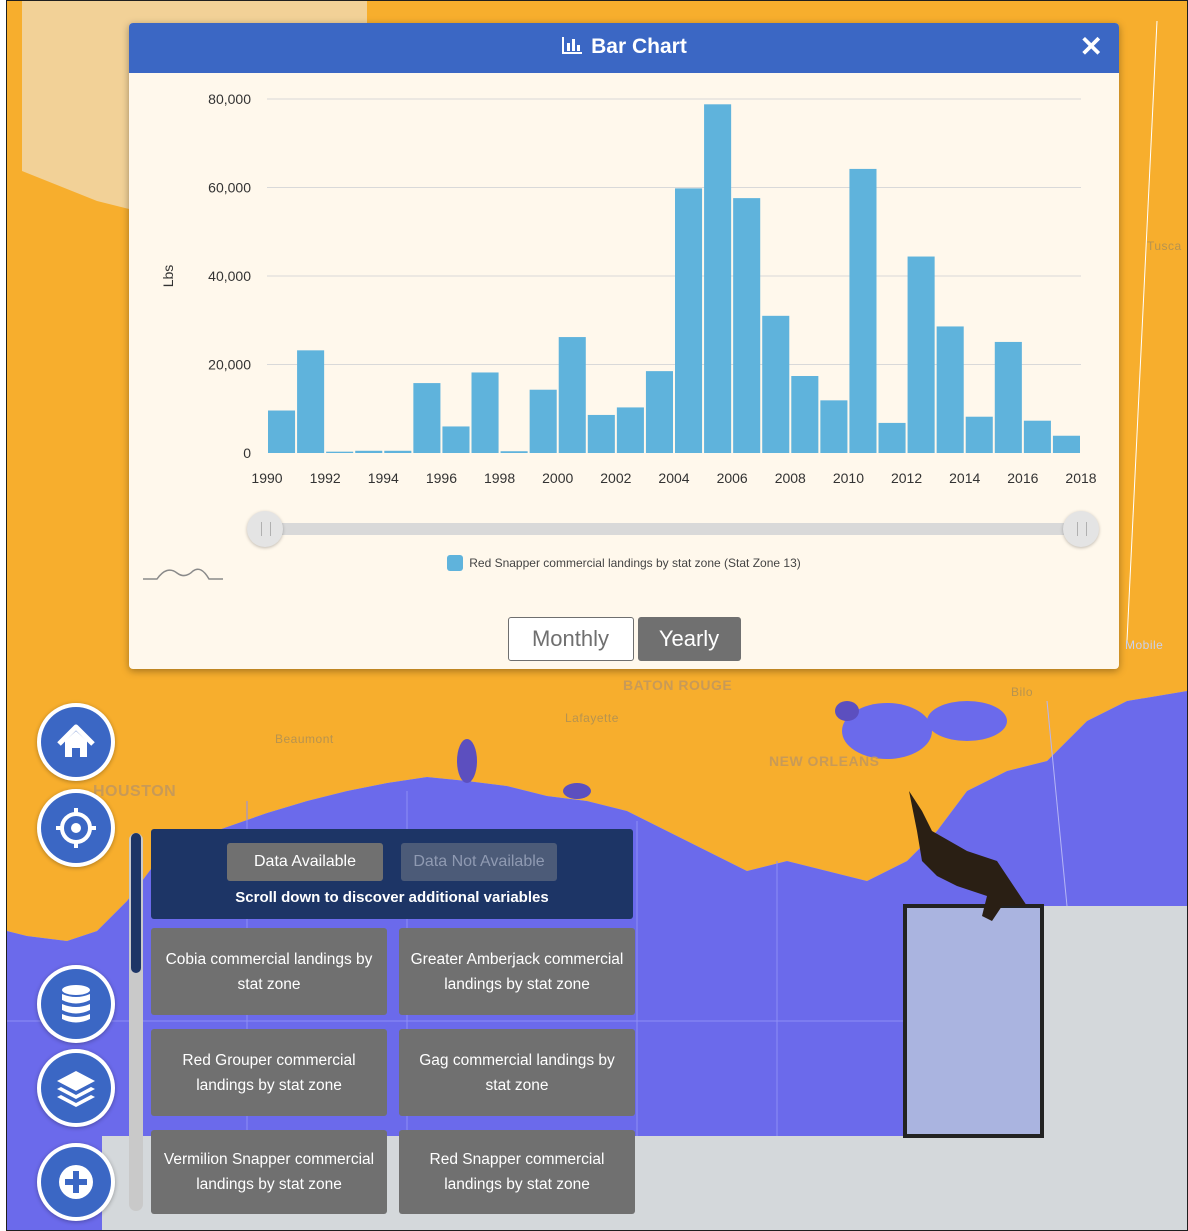 This screenshot has height=1231, width=1188. Describe the element at coordinates (517, 1072) in the screenshot. I see `variable-card-gag: Gag commercial landings by stat zone` at that location.